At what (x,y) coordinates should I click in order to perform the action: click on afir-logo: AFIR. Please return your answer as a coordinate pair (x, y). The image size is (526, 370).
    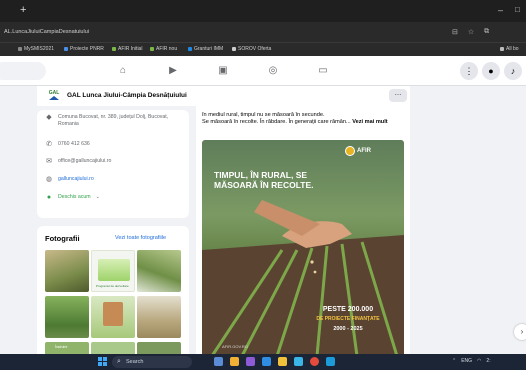
    Looking at the image, I should click on (358, 151).